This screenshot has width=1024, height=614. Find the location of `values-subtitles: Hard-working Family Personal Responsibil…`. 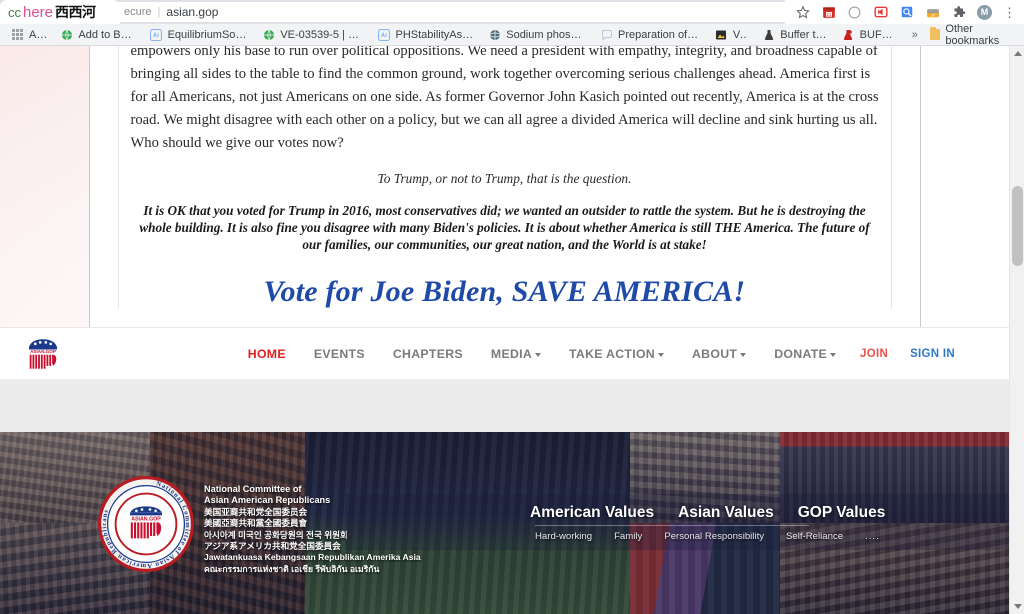

values-subtitles: Hard-working Family Personal Responsibil… is located at coordinates (677, 536).